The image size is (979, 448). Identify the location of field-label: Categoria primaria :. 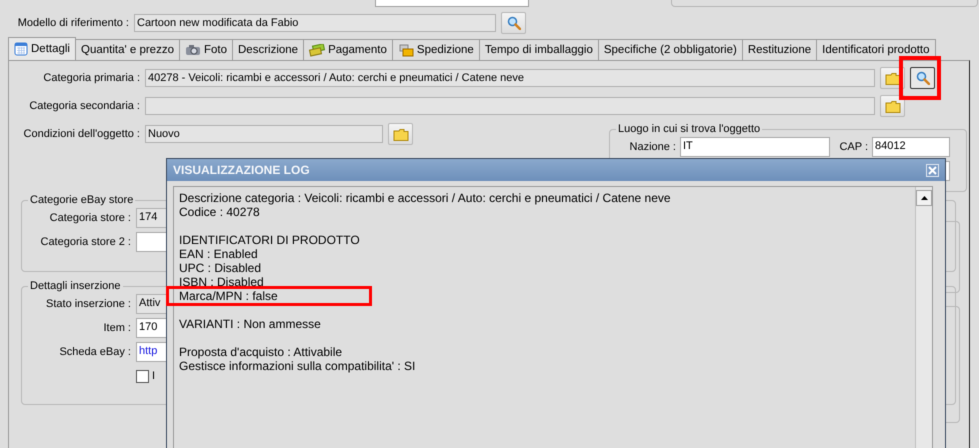
(91, 78).